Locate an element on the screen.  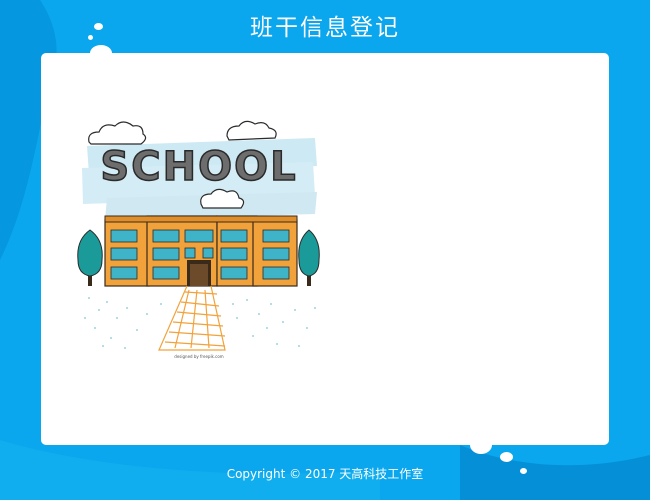
page-title: 班干信息登记 is located at coordinates (325, 28).